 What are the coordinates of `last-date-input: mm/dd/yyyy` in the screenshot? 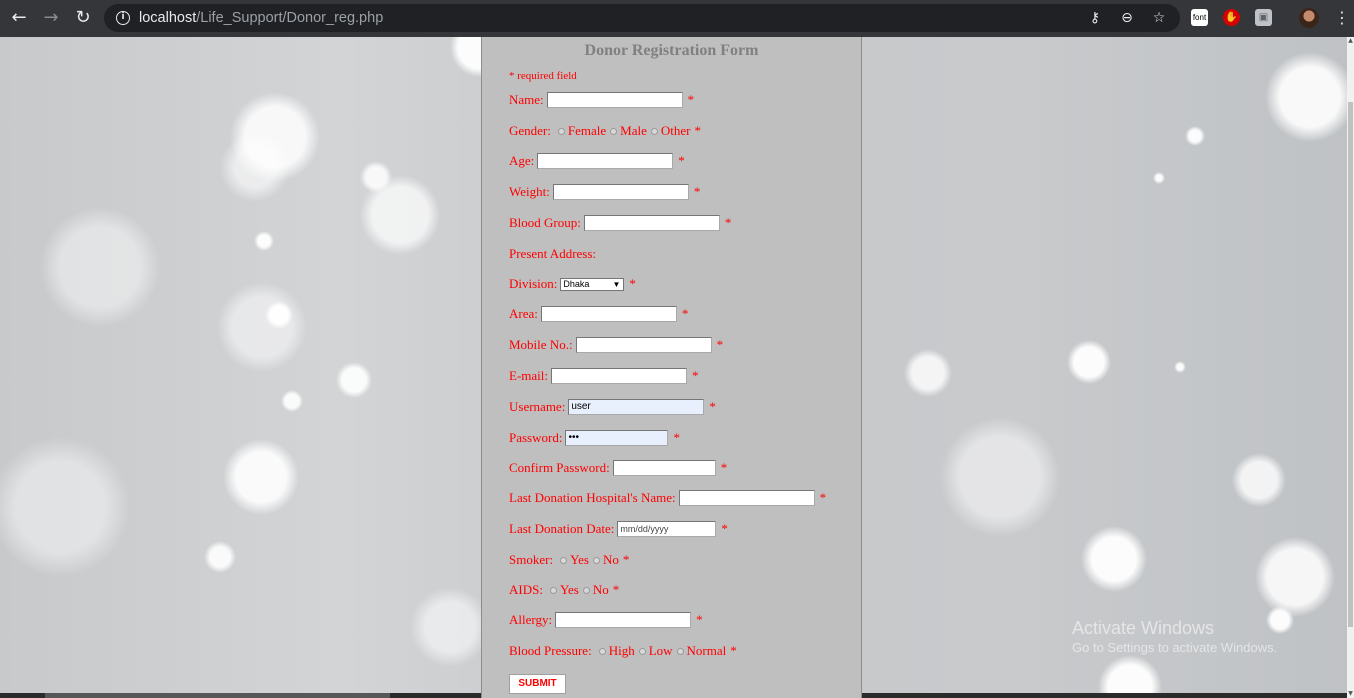 It's located at (667, 529).